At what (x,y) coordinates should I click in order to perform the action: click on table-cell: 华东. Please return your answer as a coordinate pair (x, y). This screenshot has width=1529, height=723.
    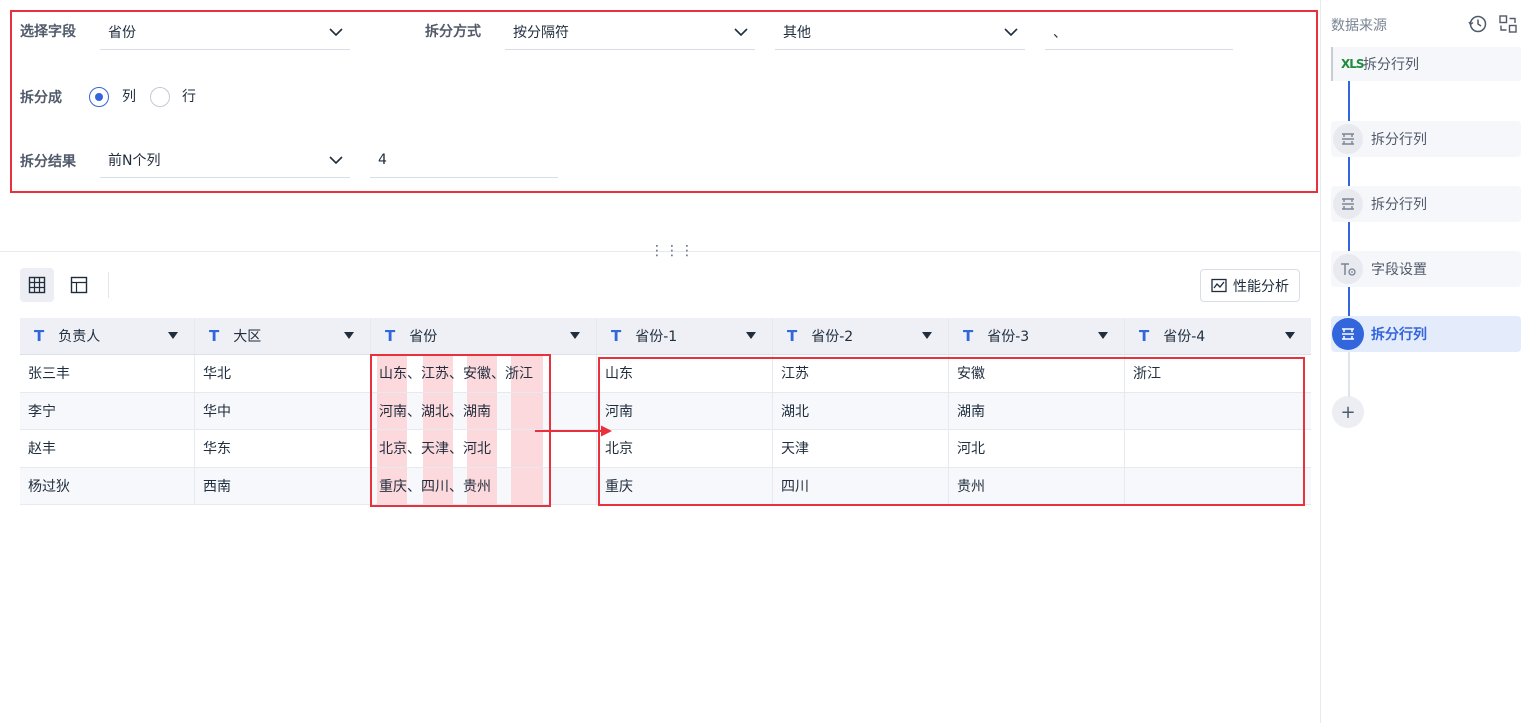
    Looking at the image, I should click on (283, 448).